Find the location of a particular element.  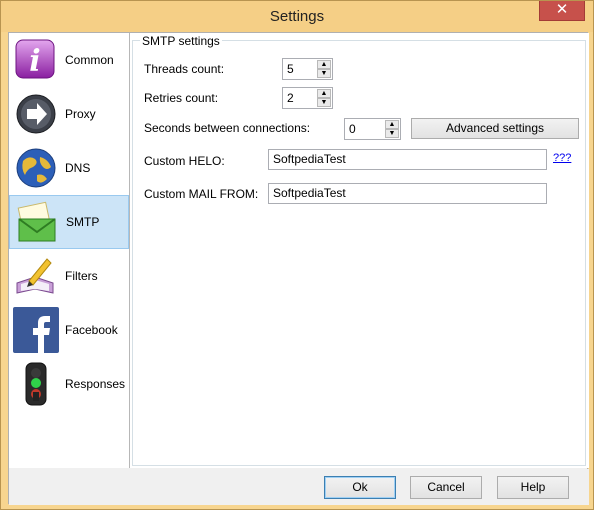

svg-text: i is located at coordinates (34, 61).